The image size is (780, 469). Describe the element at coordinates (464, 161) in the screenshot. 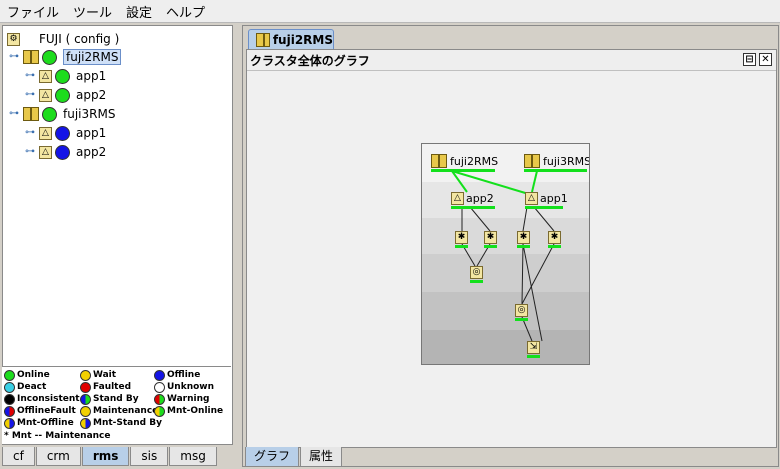

I see `graph-node-fuji2rms: fuji2RMS` at that location.